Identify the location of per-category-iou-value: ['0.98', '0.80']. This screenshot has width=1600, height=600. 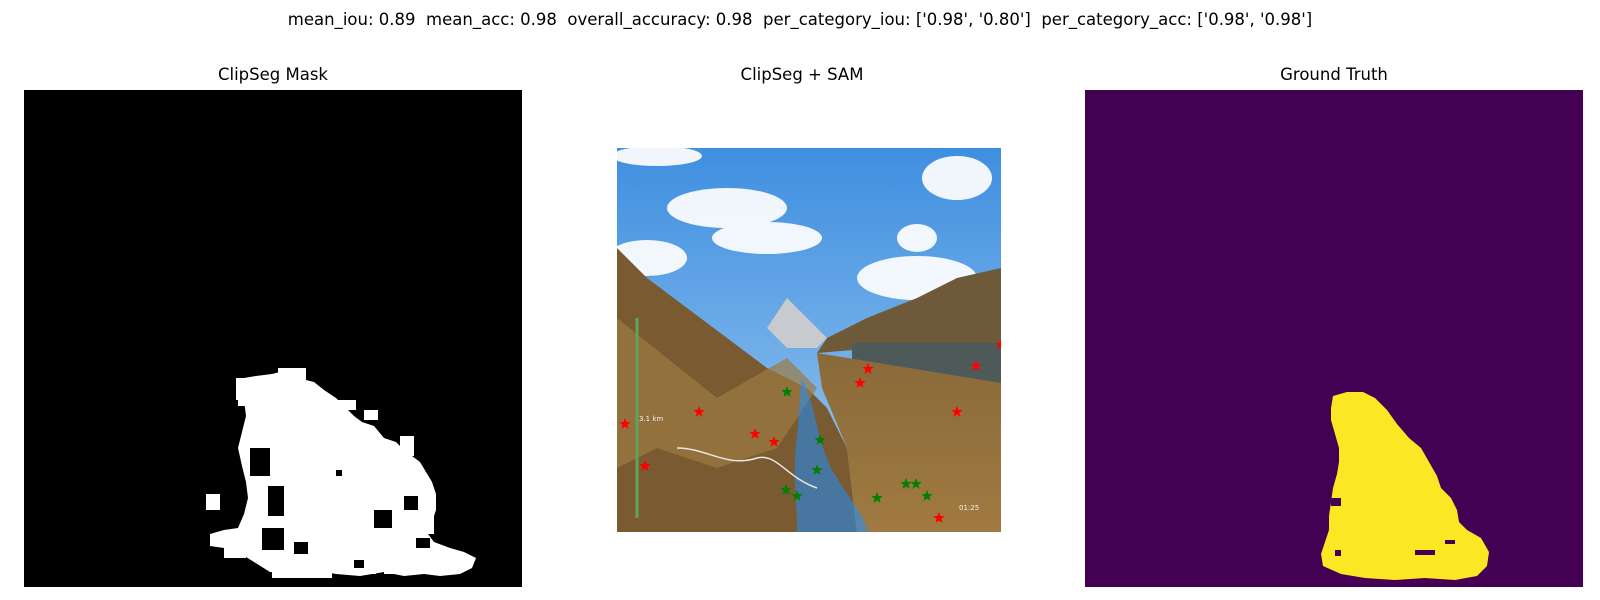
(973, 19).